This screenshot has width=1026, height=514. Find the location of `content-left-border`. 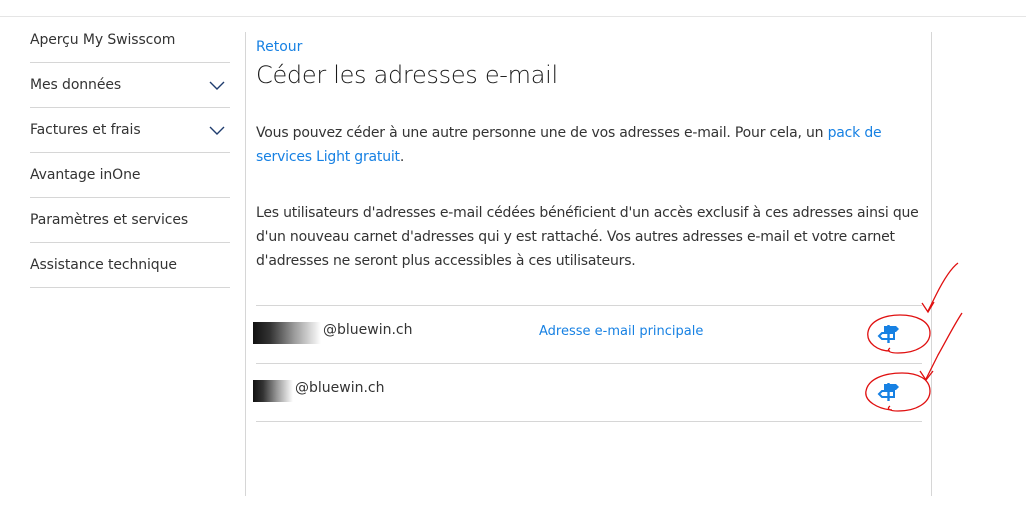

content-left-border is located at coordinates (245, 264).